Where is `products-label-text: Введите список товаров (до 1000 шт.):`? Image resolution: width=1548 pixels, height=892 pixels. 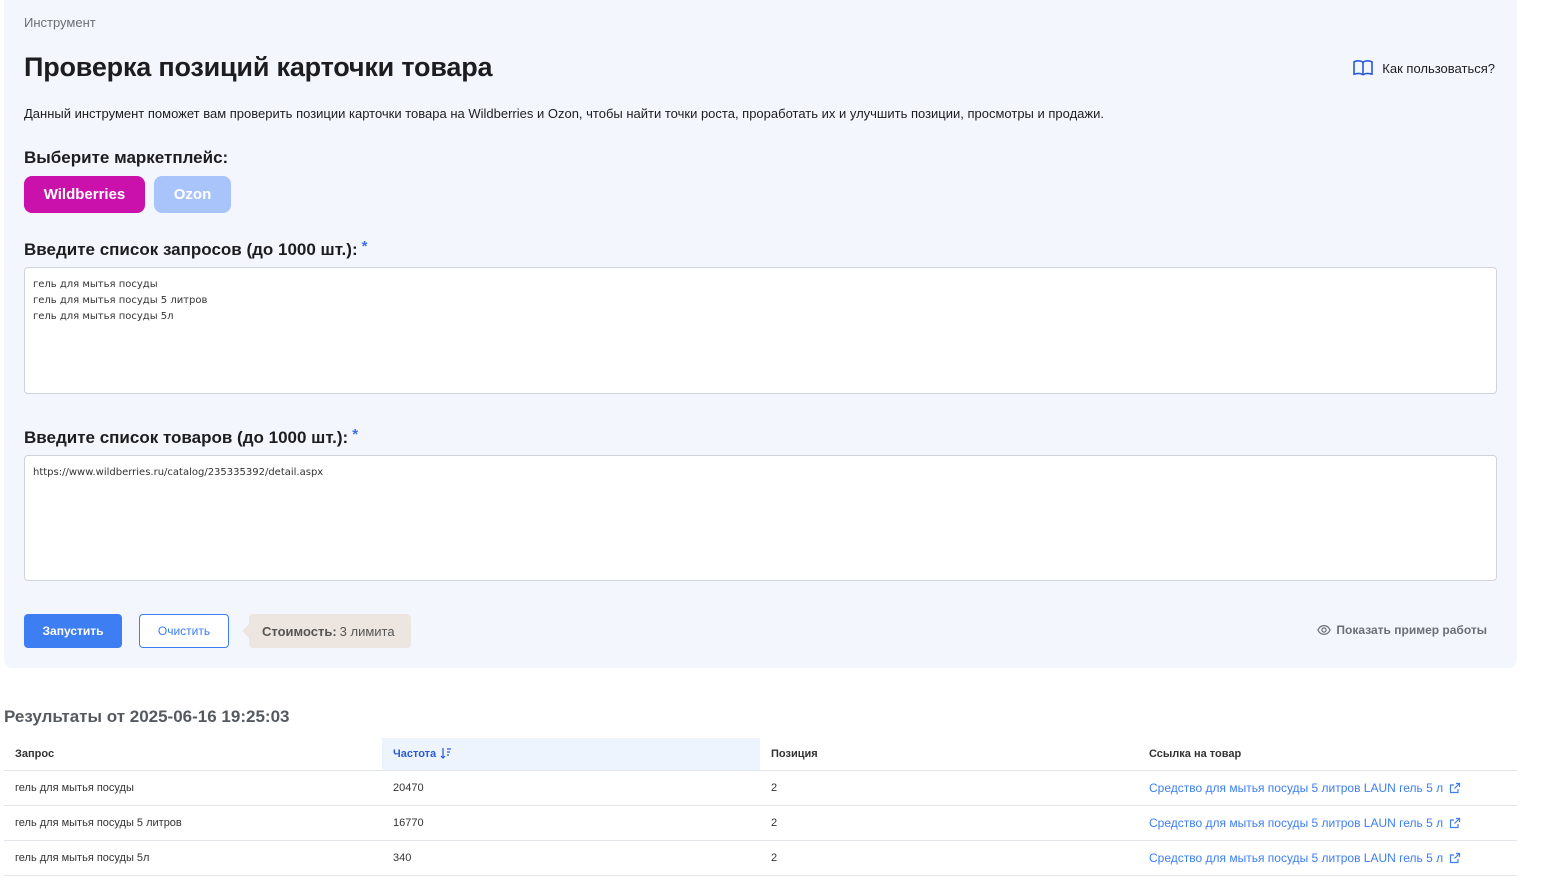 products-label-text: Введите список товаров (до 1000 шт.): is located at coordinates (186, 437).